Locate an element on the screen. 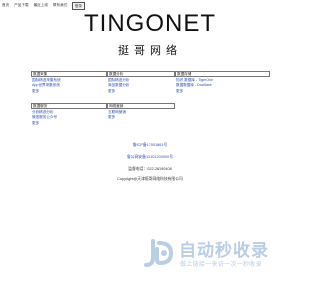 The height and width of the screenshot is (300, 320). supervision-phone: 监督电话：022-28190408 is located at coordinates (150, 169).